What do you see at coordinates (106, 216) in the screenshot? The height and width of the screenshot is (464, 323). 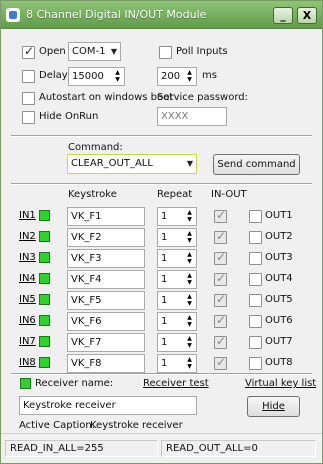 I see `keystroke-input: VK_F1` at bounding box center [106, 216].